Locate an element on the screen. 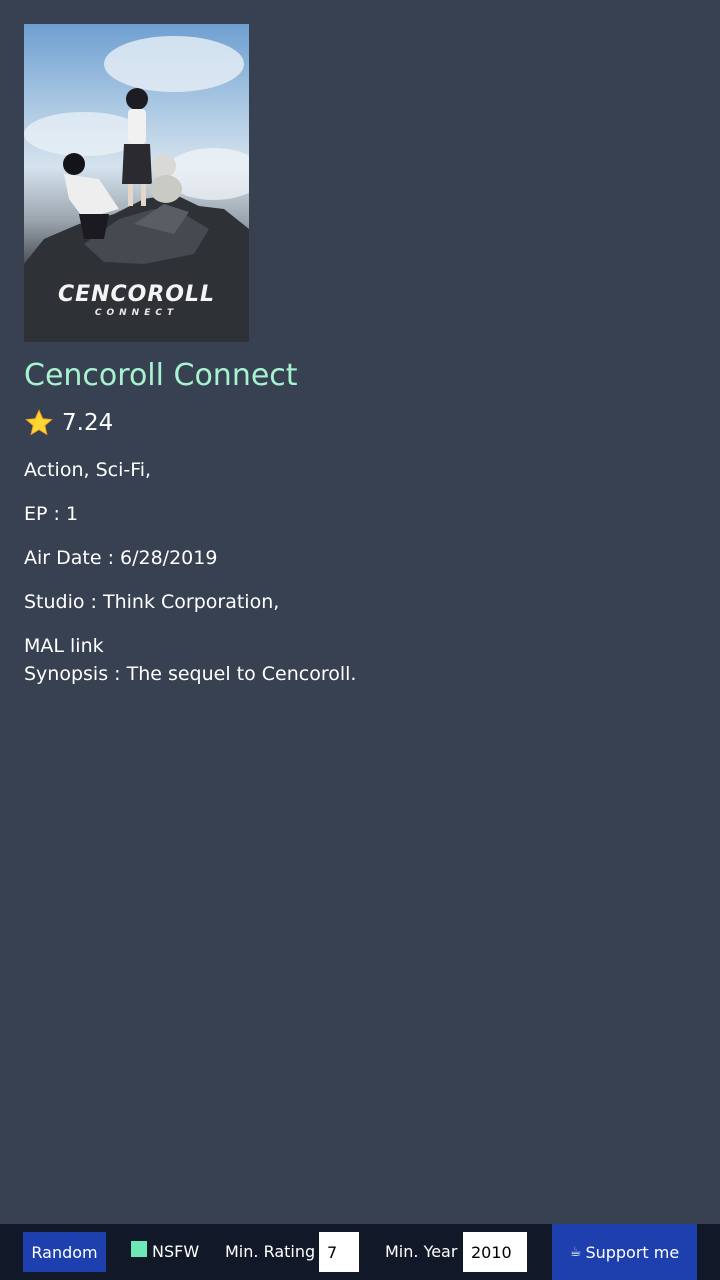 The width and height of the screenshot is (720, 1280). poster-title-logo: CENCOROLL is located at coordinates (136, 294).